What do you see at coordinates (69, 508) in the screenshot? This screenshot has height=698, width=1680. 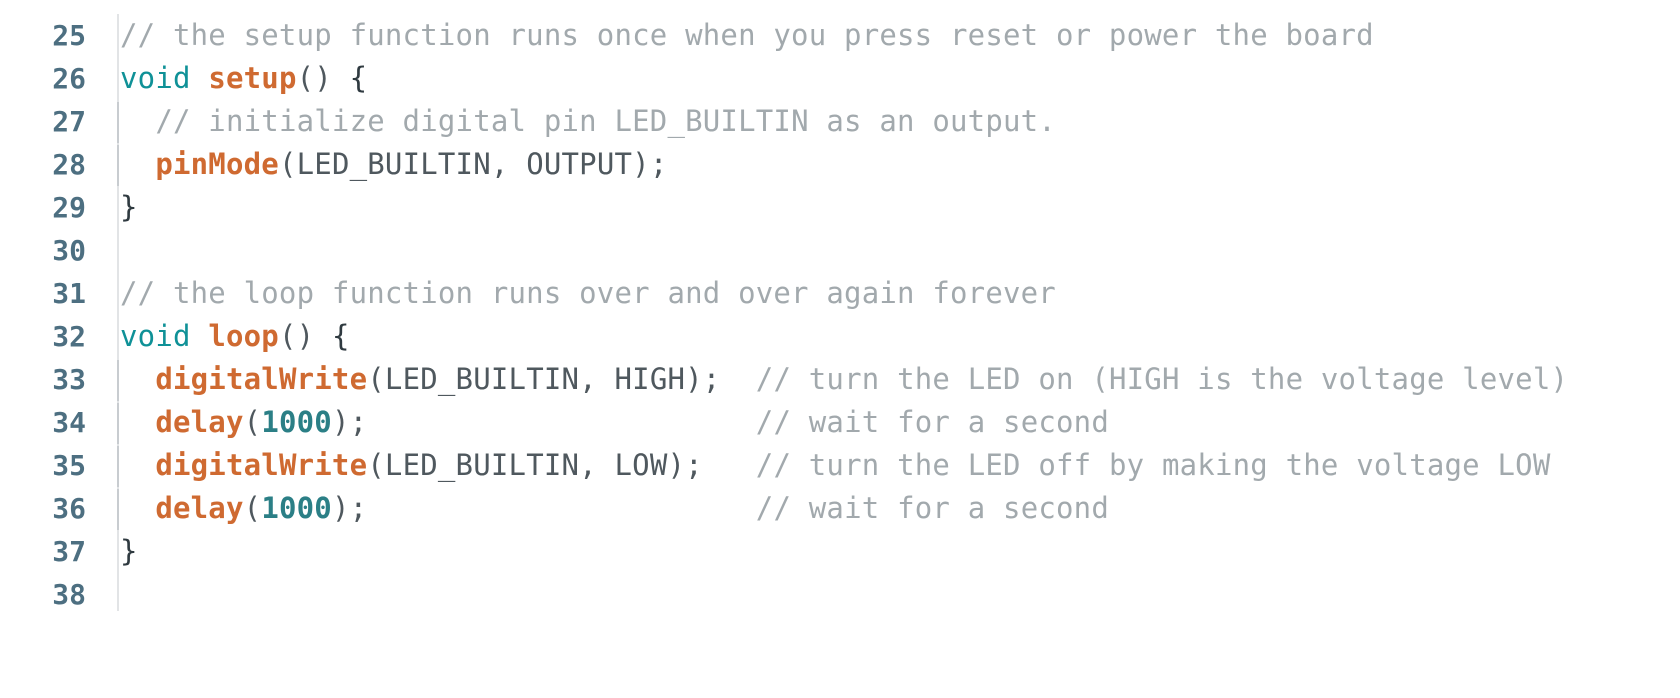 I see `line-number: 36` at bounding box center [69, 508].